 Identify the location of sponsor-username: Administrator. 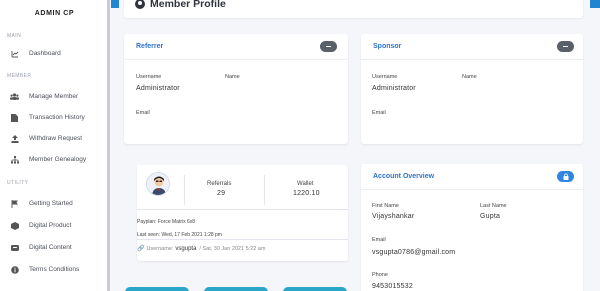
(394, 88).